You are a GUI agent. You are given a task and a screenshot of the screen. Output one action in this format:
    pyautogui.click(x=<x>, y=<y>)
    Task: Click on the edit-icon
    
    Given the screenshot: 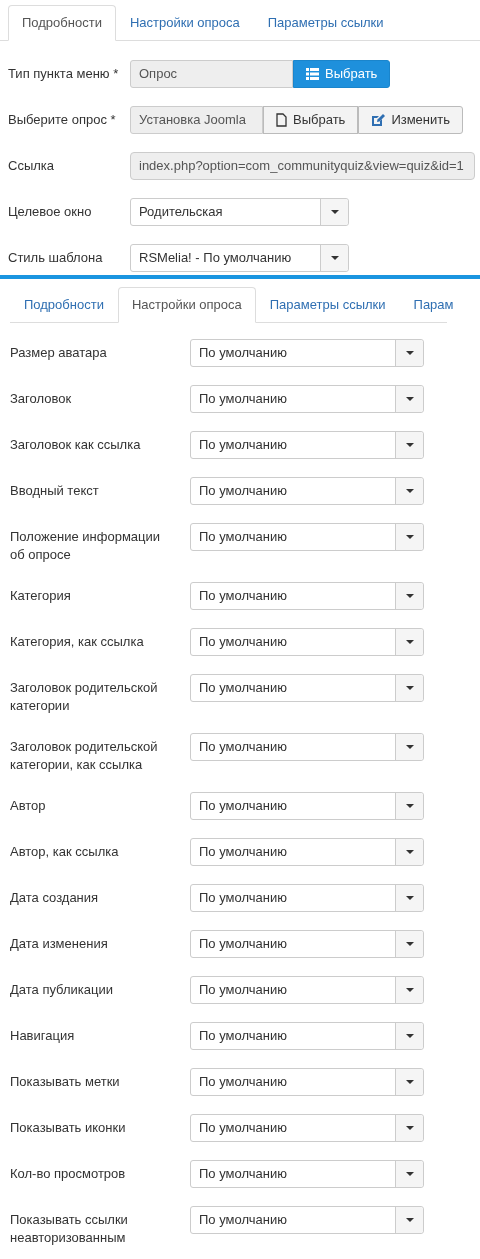 What is the action you would take?
    pyautogui.click(x=378, y=120)
    